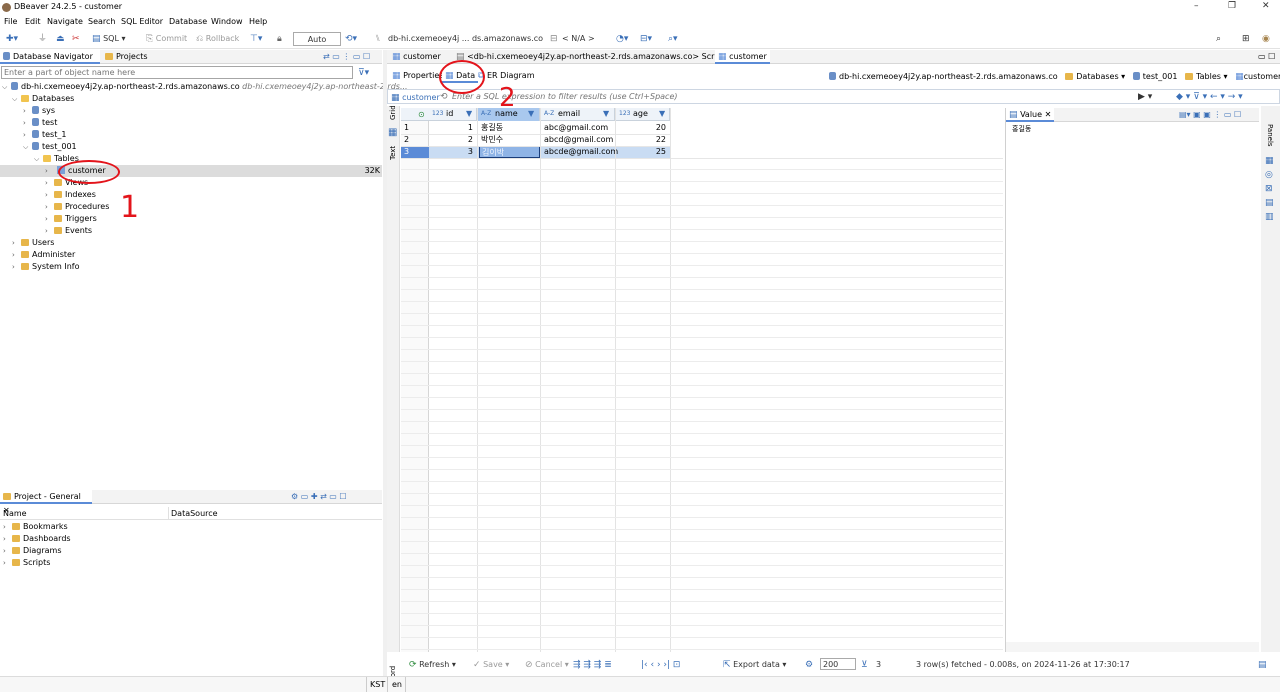  Describe the element at coordinates (317, 39) in the screenshot. I see `commit-mode-field: Auto` at that location.